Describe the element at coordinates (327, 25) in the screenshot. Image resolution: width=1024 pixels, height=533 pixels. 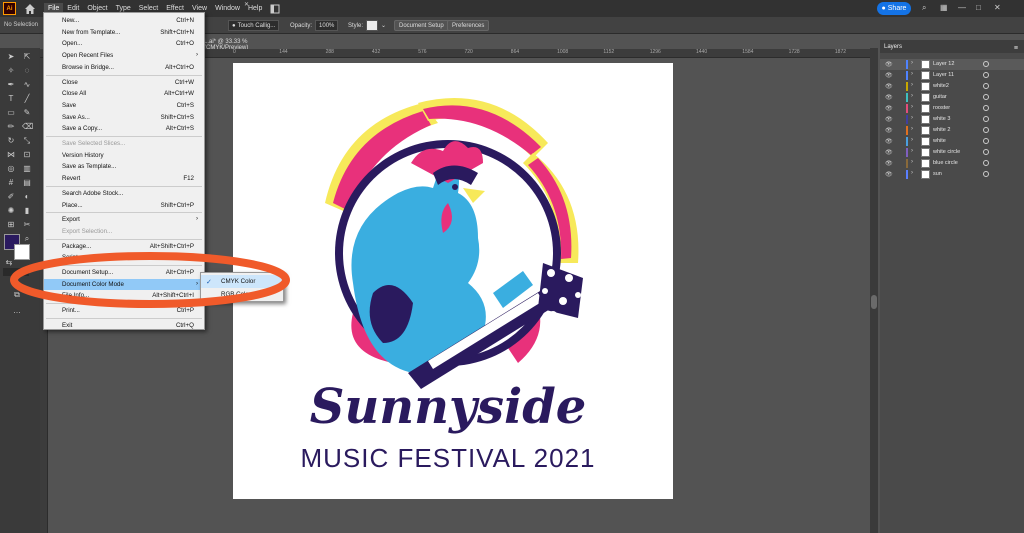
I see `opacity-field: 100%` at that location.